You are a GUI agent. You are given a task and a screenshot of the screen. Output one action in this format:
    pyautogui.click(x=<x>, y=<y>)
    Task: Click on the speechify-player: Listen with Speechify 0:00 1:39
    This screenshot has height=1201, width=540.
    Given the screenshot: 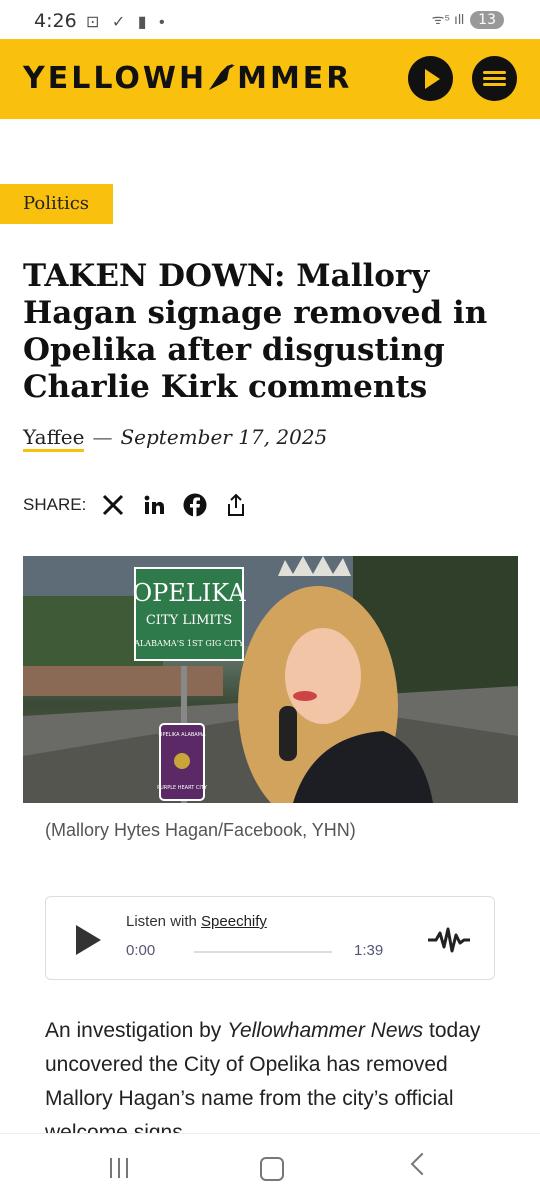 What is the action you would take?
    pyautogui.click(x=270, y=938)
    